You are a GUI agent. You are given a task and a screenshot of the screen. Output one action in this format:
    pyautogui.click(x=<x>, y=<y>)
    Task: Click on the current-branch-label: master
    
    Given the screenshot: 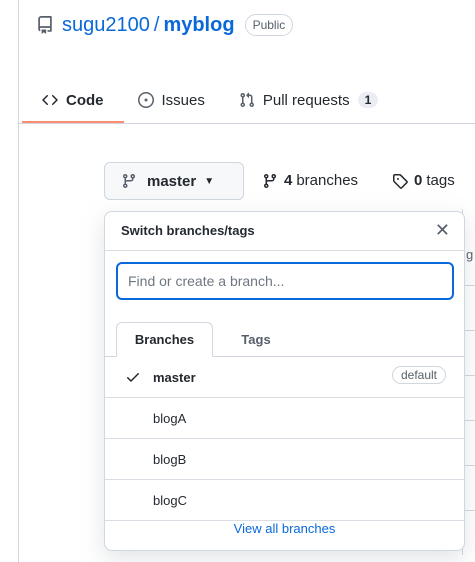 What is the action you would take?
    pyautogui.click(x=172, y=181)
    